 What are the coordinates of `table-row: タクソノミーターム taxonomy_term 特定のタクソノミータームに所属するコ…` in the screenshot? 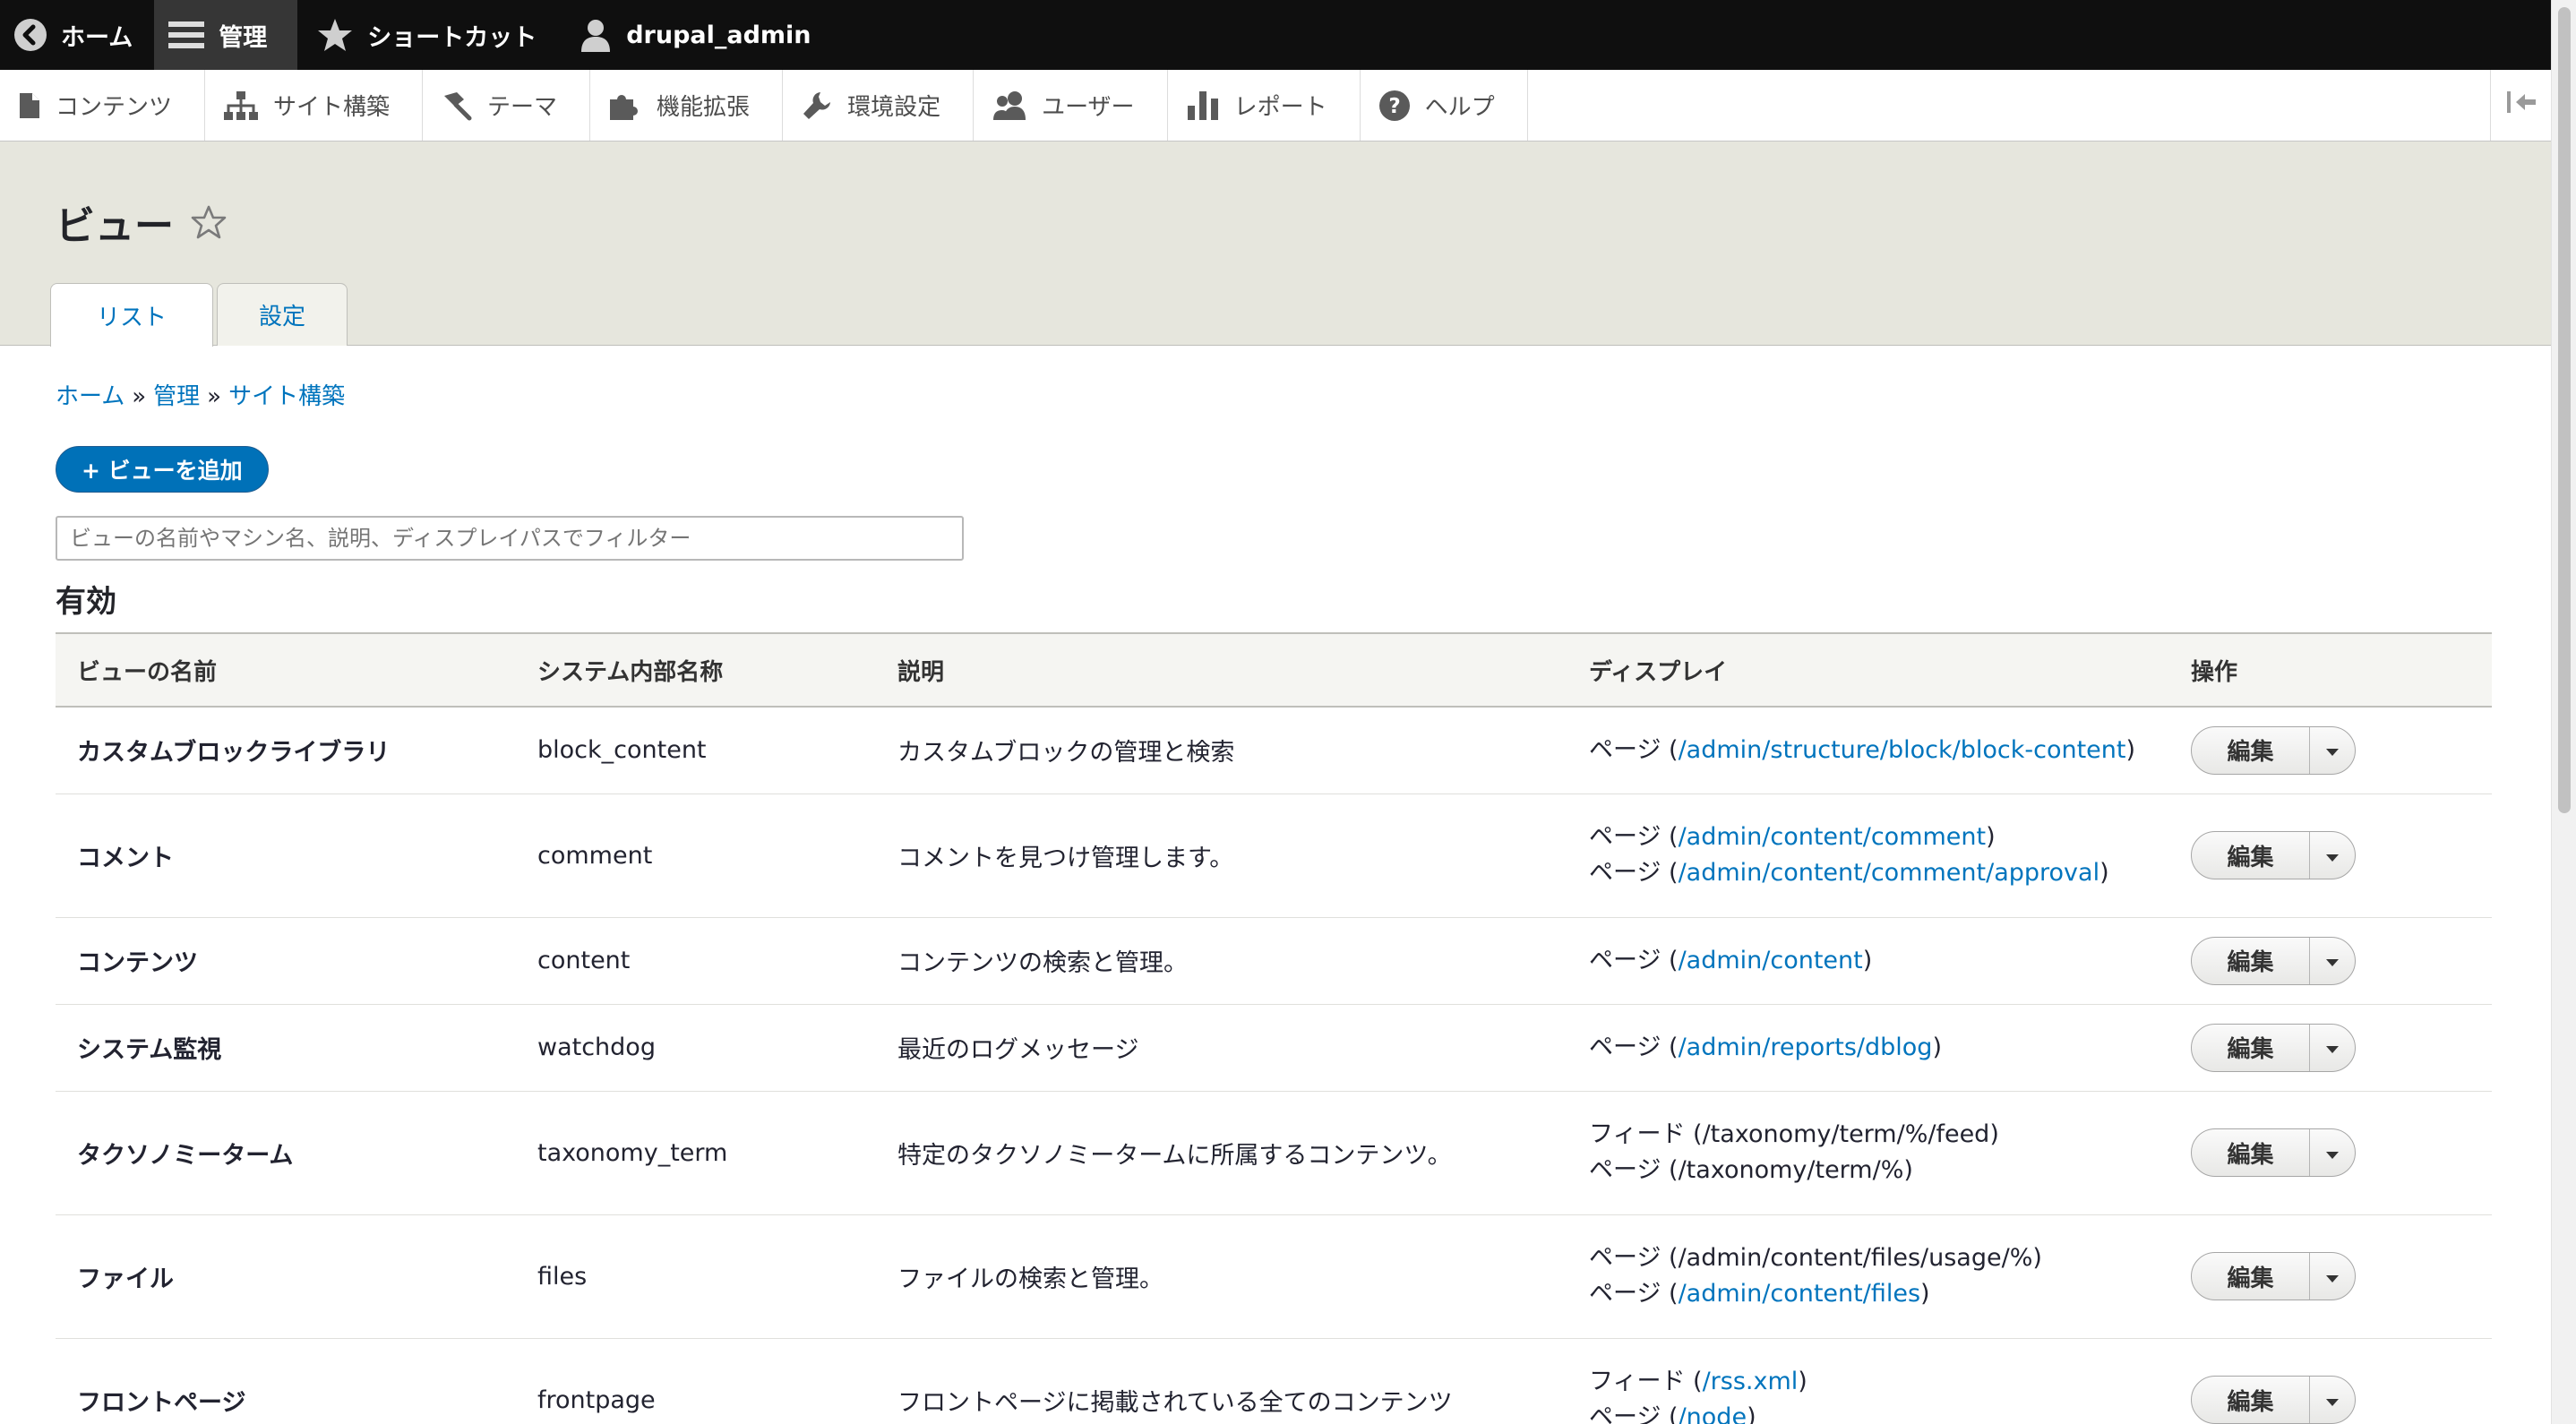 It's located at (1274, 1153).